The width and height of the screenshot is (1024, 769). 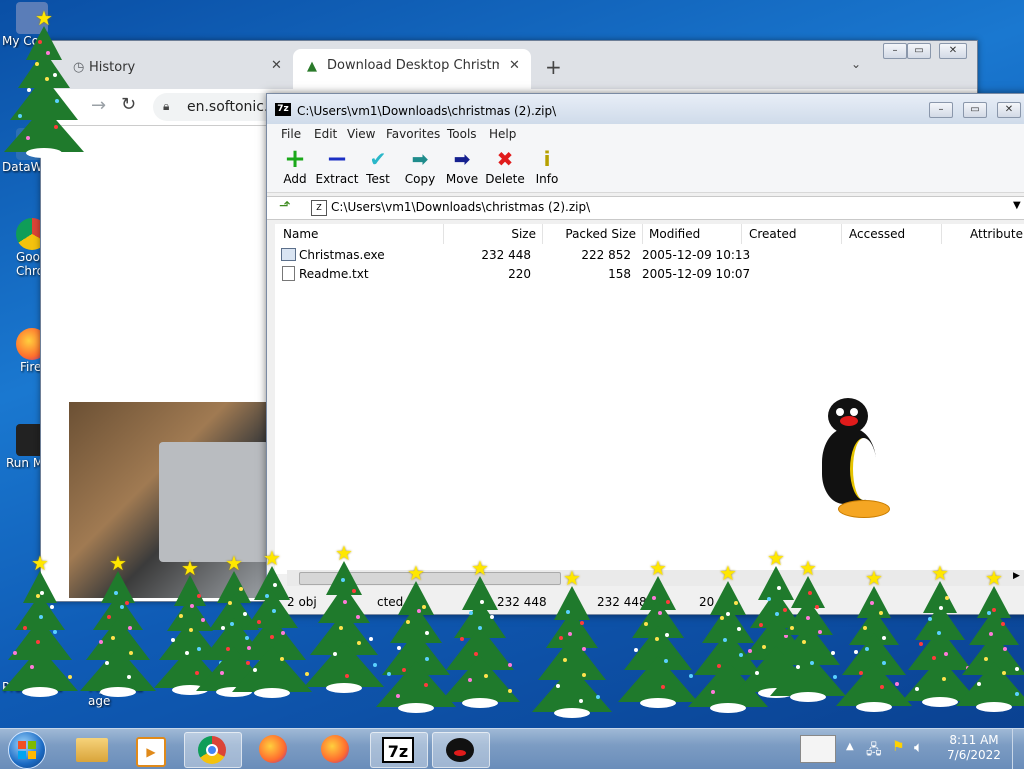 I want to click on table-row: Readme.txt 220 158 2005-12-09 10:07, so click(x=645, y=274).